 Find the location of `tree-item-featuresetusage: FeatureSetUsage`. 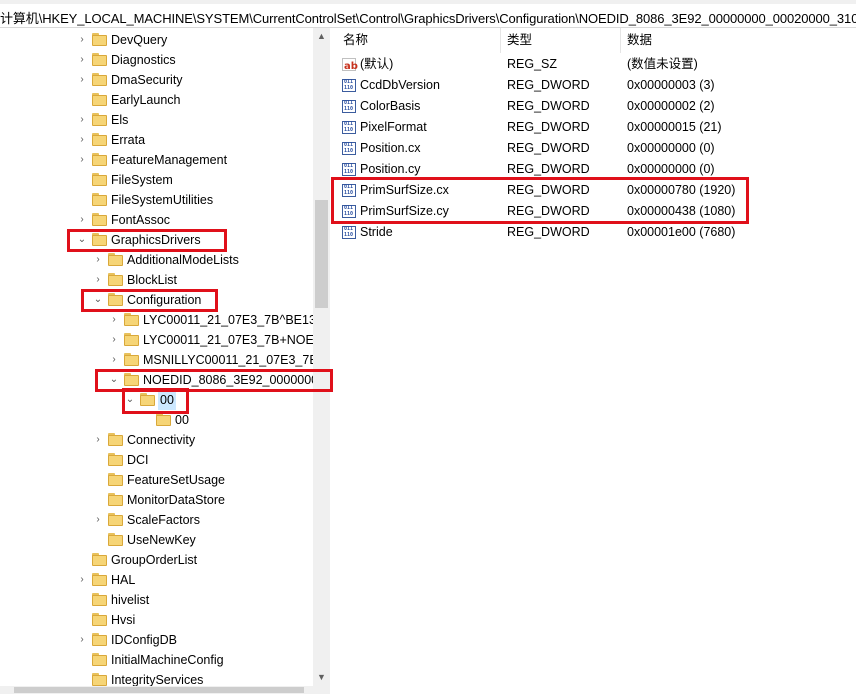

tree-item-featuresetusage: FeatureSetUsage is located at coordinates (156, 480).